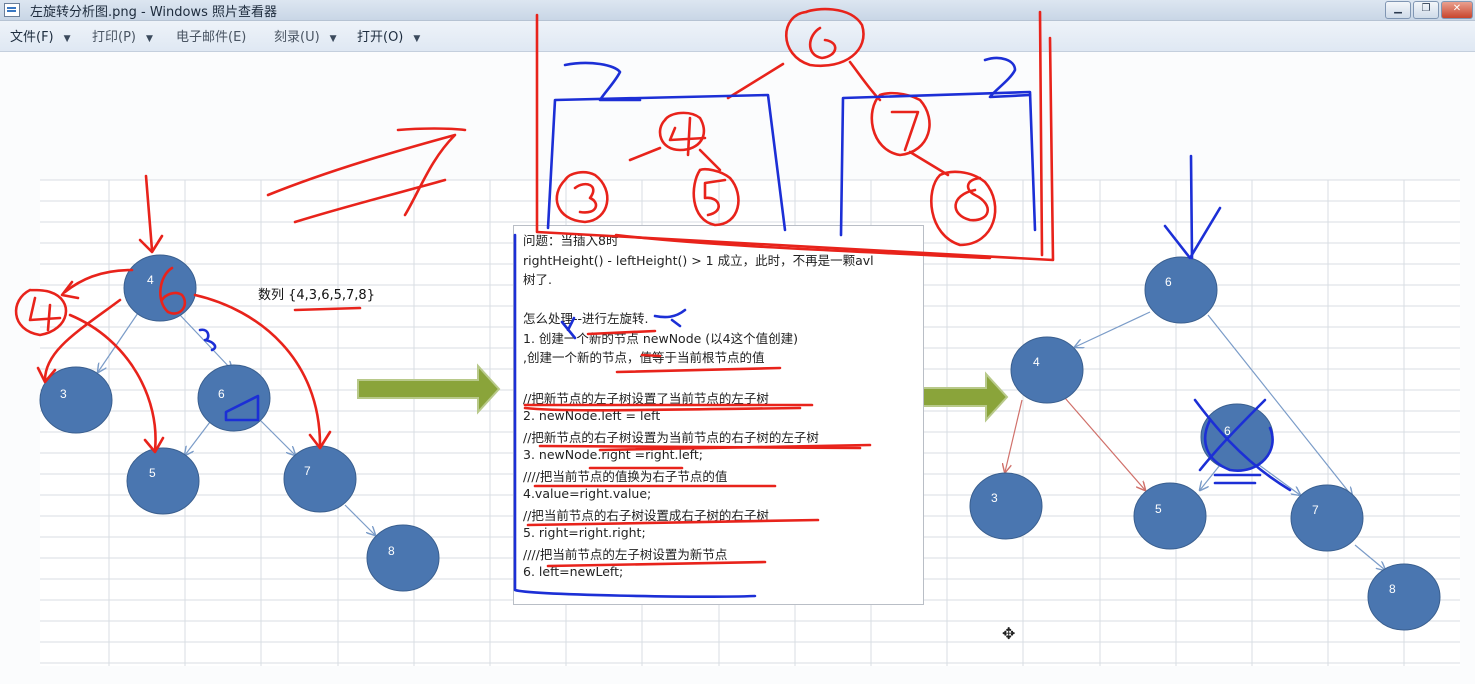  What do you see at coordinates (592, 415) in the screenshot?
I see `explanation-line: 2. newNode.left = left` at bounding box center [592, 415].